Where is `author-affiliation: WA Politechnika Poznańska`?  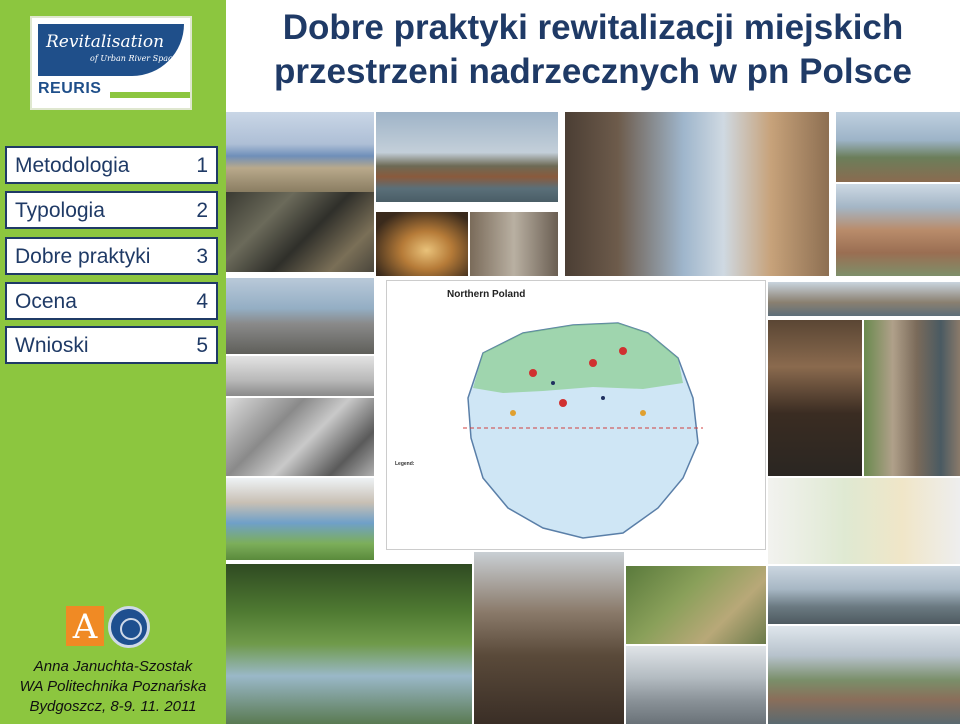
author-affiliation: WA Politechnika Poznańska is located at coordinates (113, 686).